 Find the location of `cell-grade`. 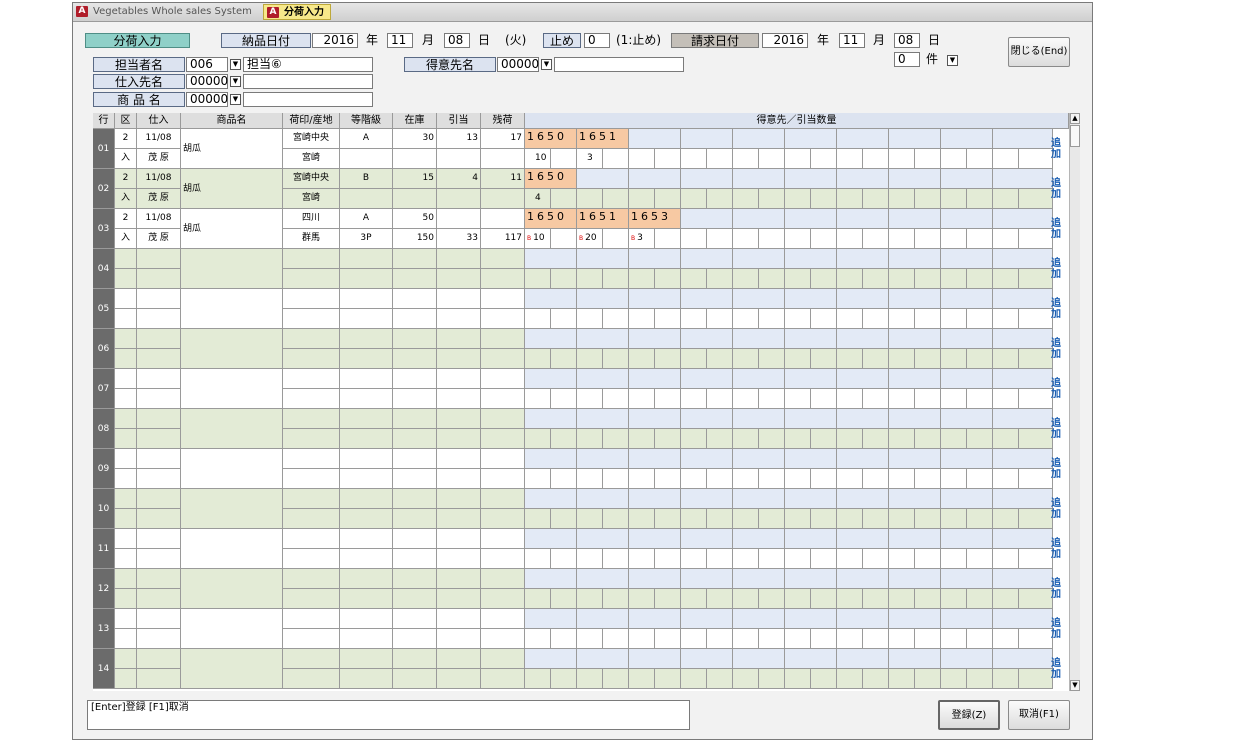

cell-grade is located at coordinates (366, 499).